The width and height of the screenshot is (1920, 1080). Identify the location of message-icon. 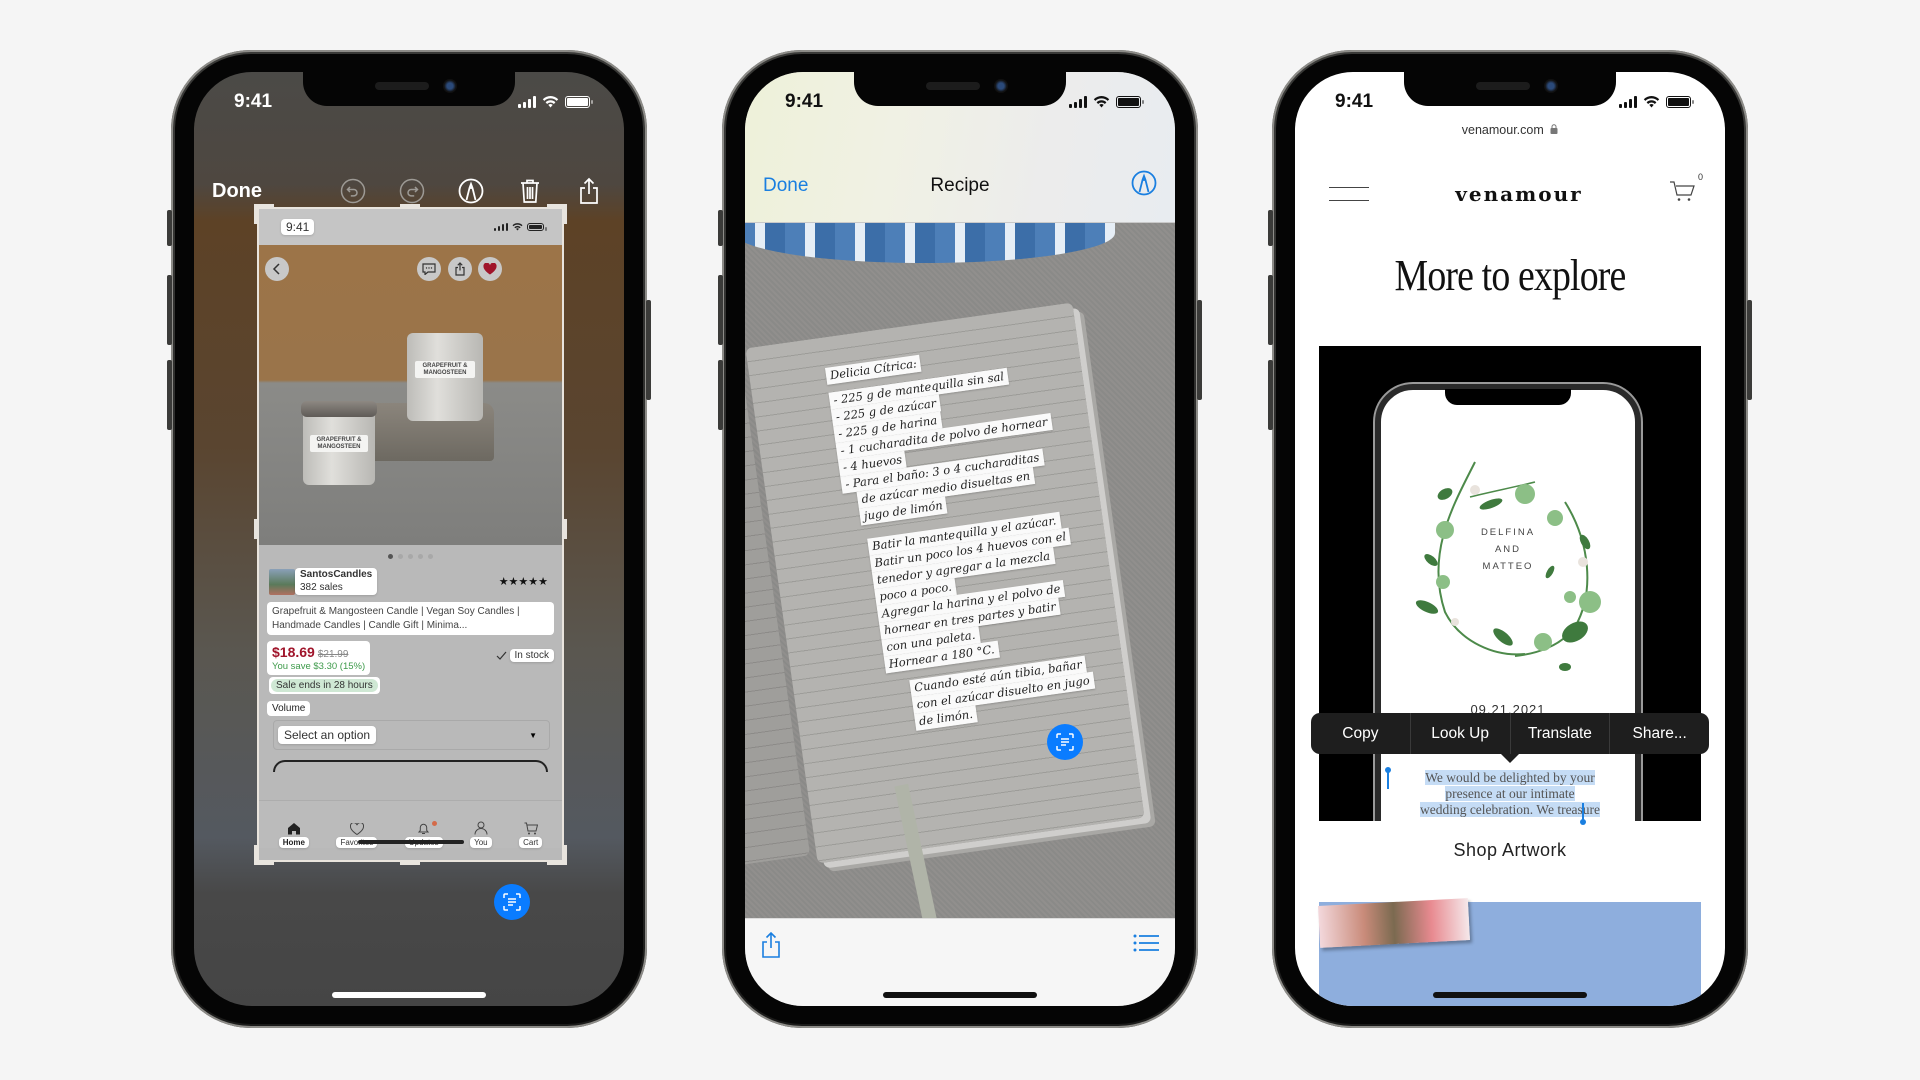
(429, 269).